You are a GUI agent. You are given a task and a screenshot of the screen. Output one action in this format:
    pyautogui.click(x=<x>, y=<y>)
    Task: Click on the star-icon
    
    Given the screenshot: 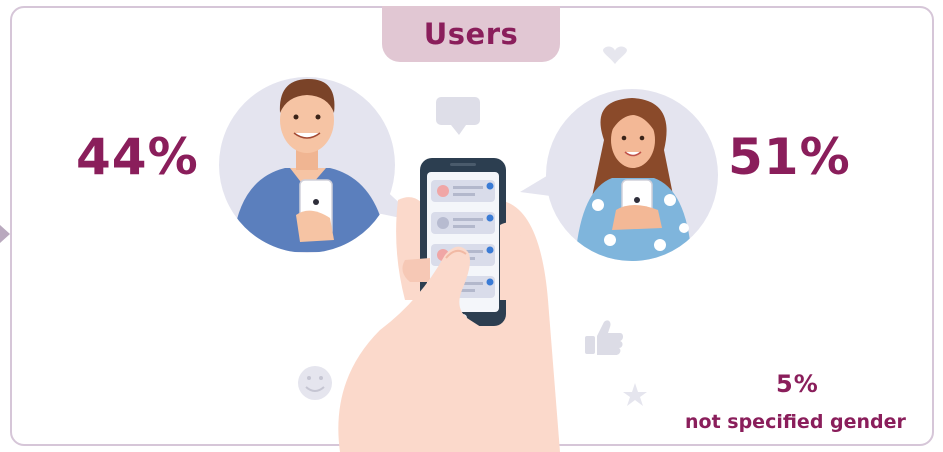 What is the action you would take?
    pyautogui.click(x=635, y=394)
    